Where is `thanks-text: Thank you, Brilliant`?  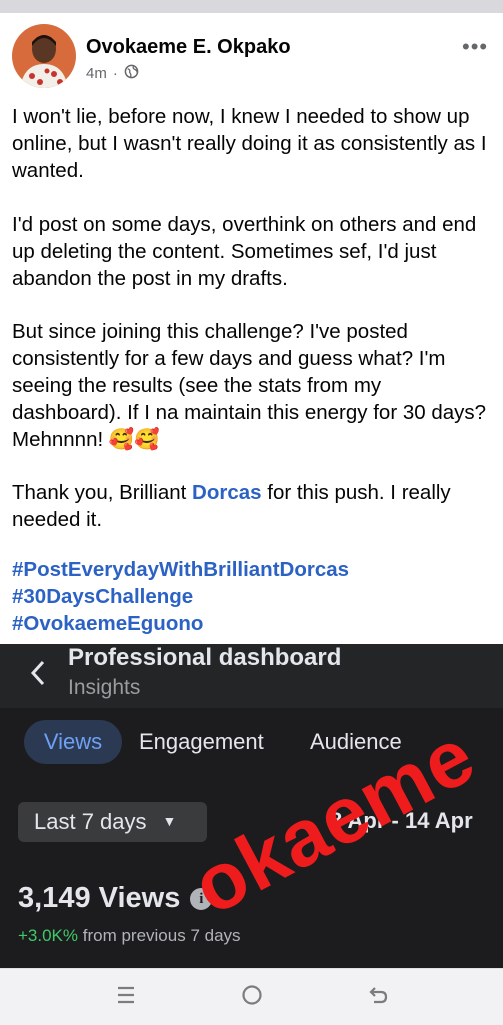 thanks-text: Thank you, Brilliant is located at coordinates (102, 492).